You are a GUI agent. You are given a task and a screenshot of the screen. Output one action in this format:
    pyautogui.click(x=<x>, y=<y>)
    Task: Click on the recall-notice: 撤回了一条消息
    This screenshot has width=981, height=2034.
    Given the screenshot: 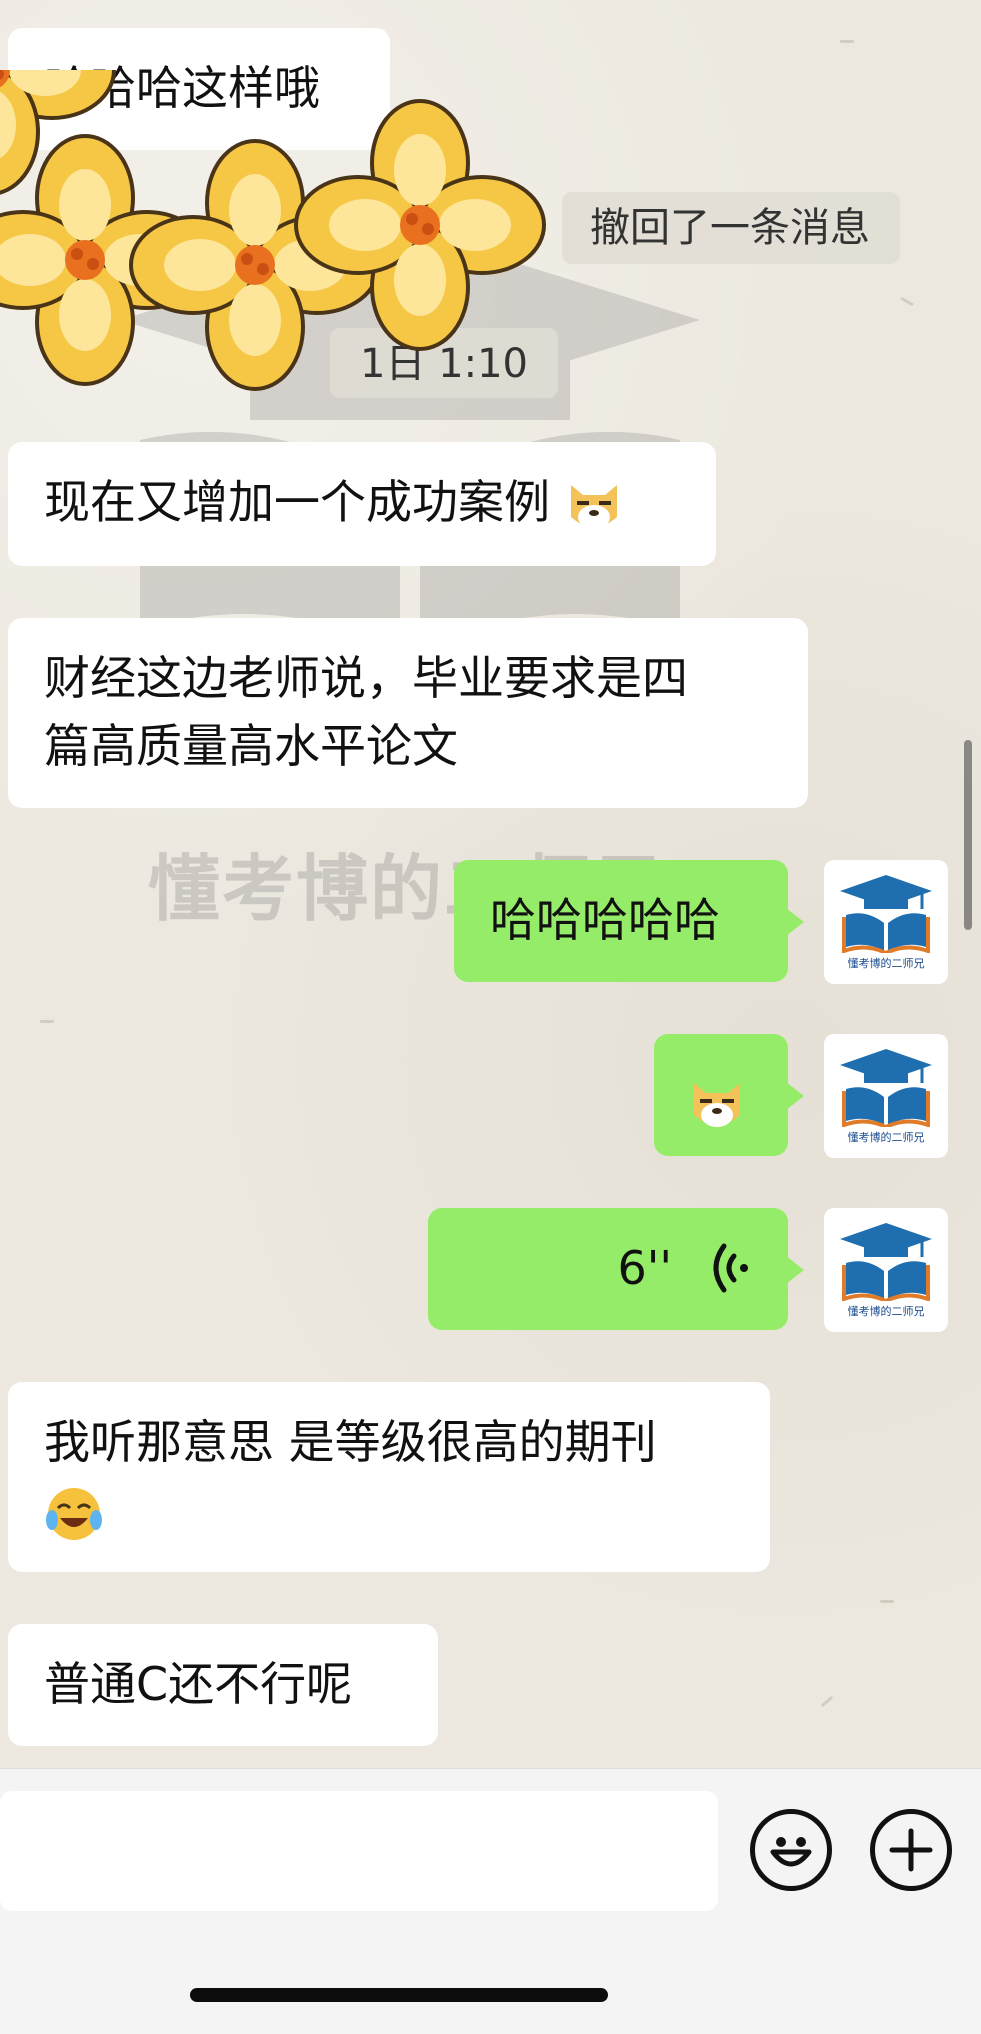 What is the action you would take?
    pyautogui.click(x=731, y=228)
    